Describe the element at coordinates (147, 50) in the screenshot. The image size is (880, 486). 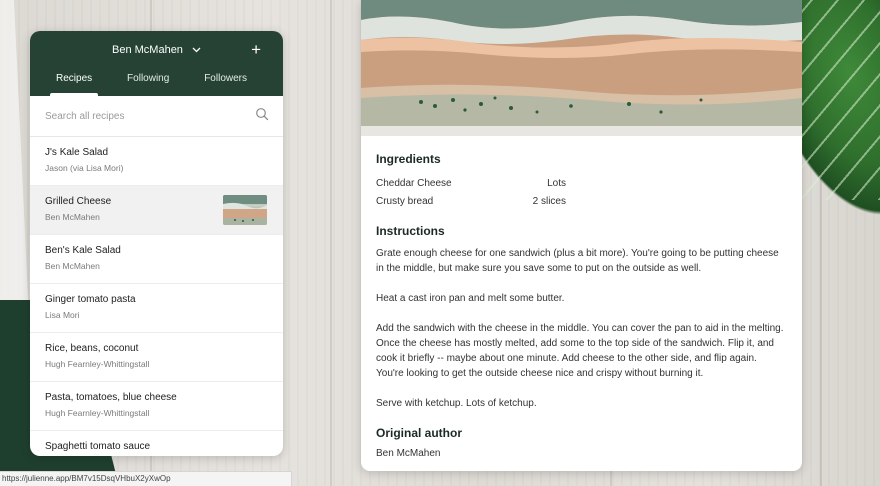
I see `user-name: Ben McMahen` at that location.